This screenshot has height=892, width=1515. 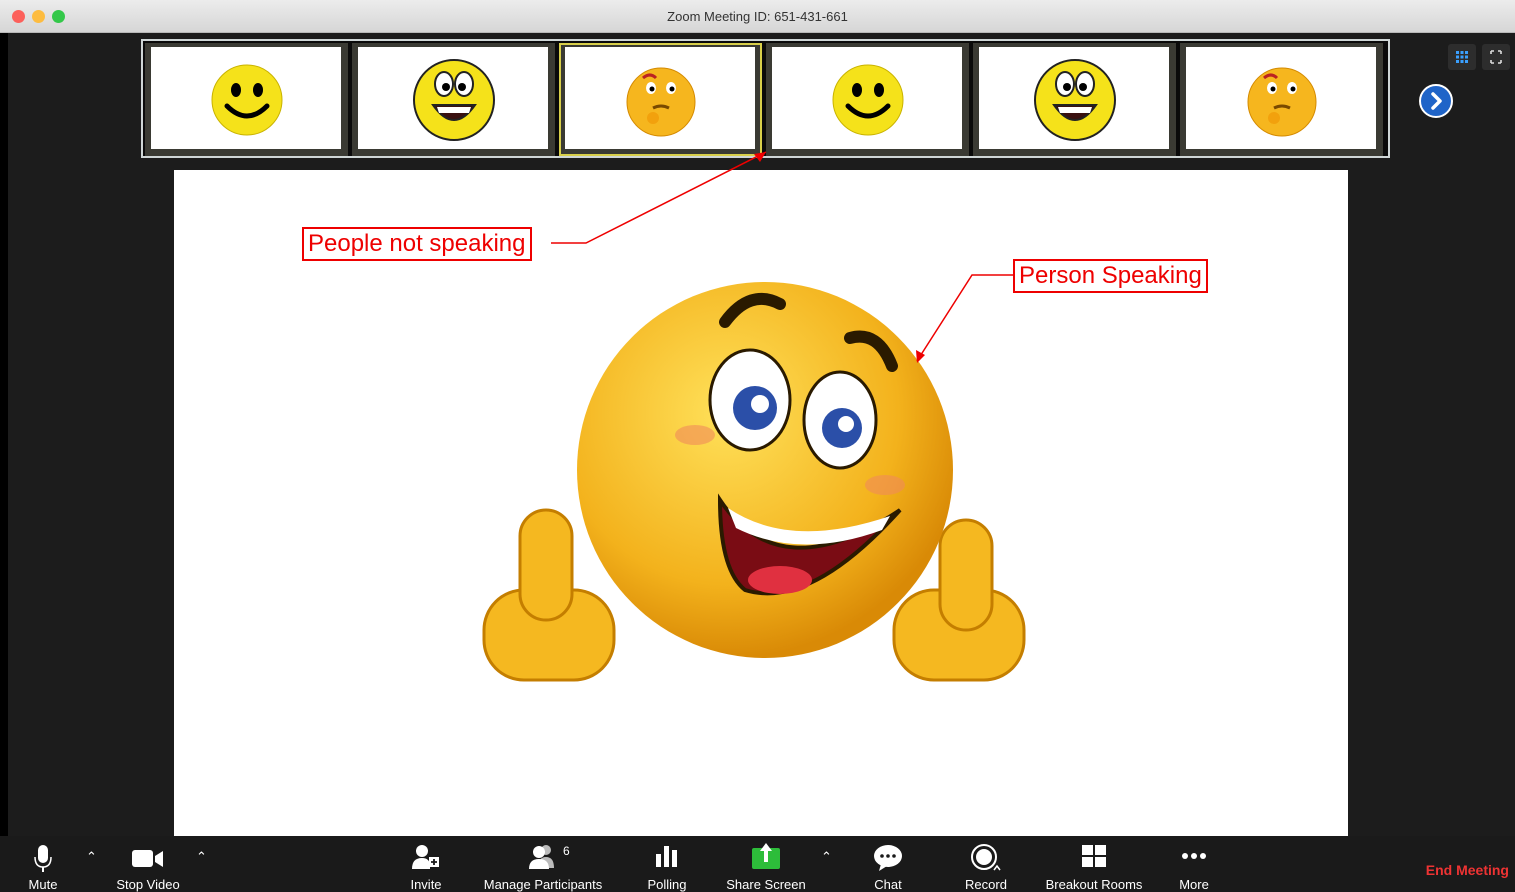 I want to click on video-camera-icon, so click(x=147, y=858).